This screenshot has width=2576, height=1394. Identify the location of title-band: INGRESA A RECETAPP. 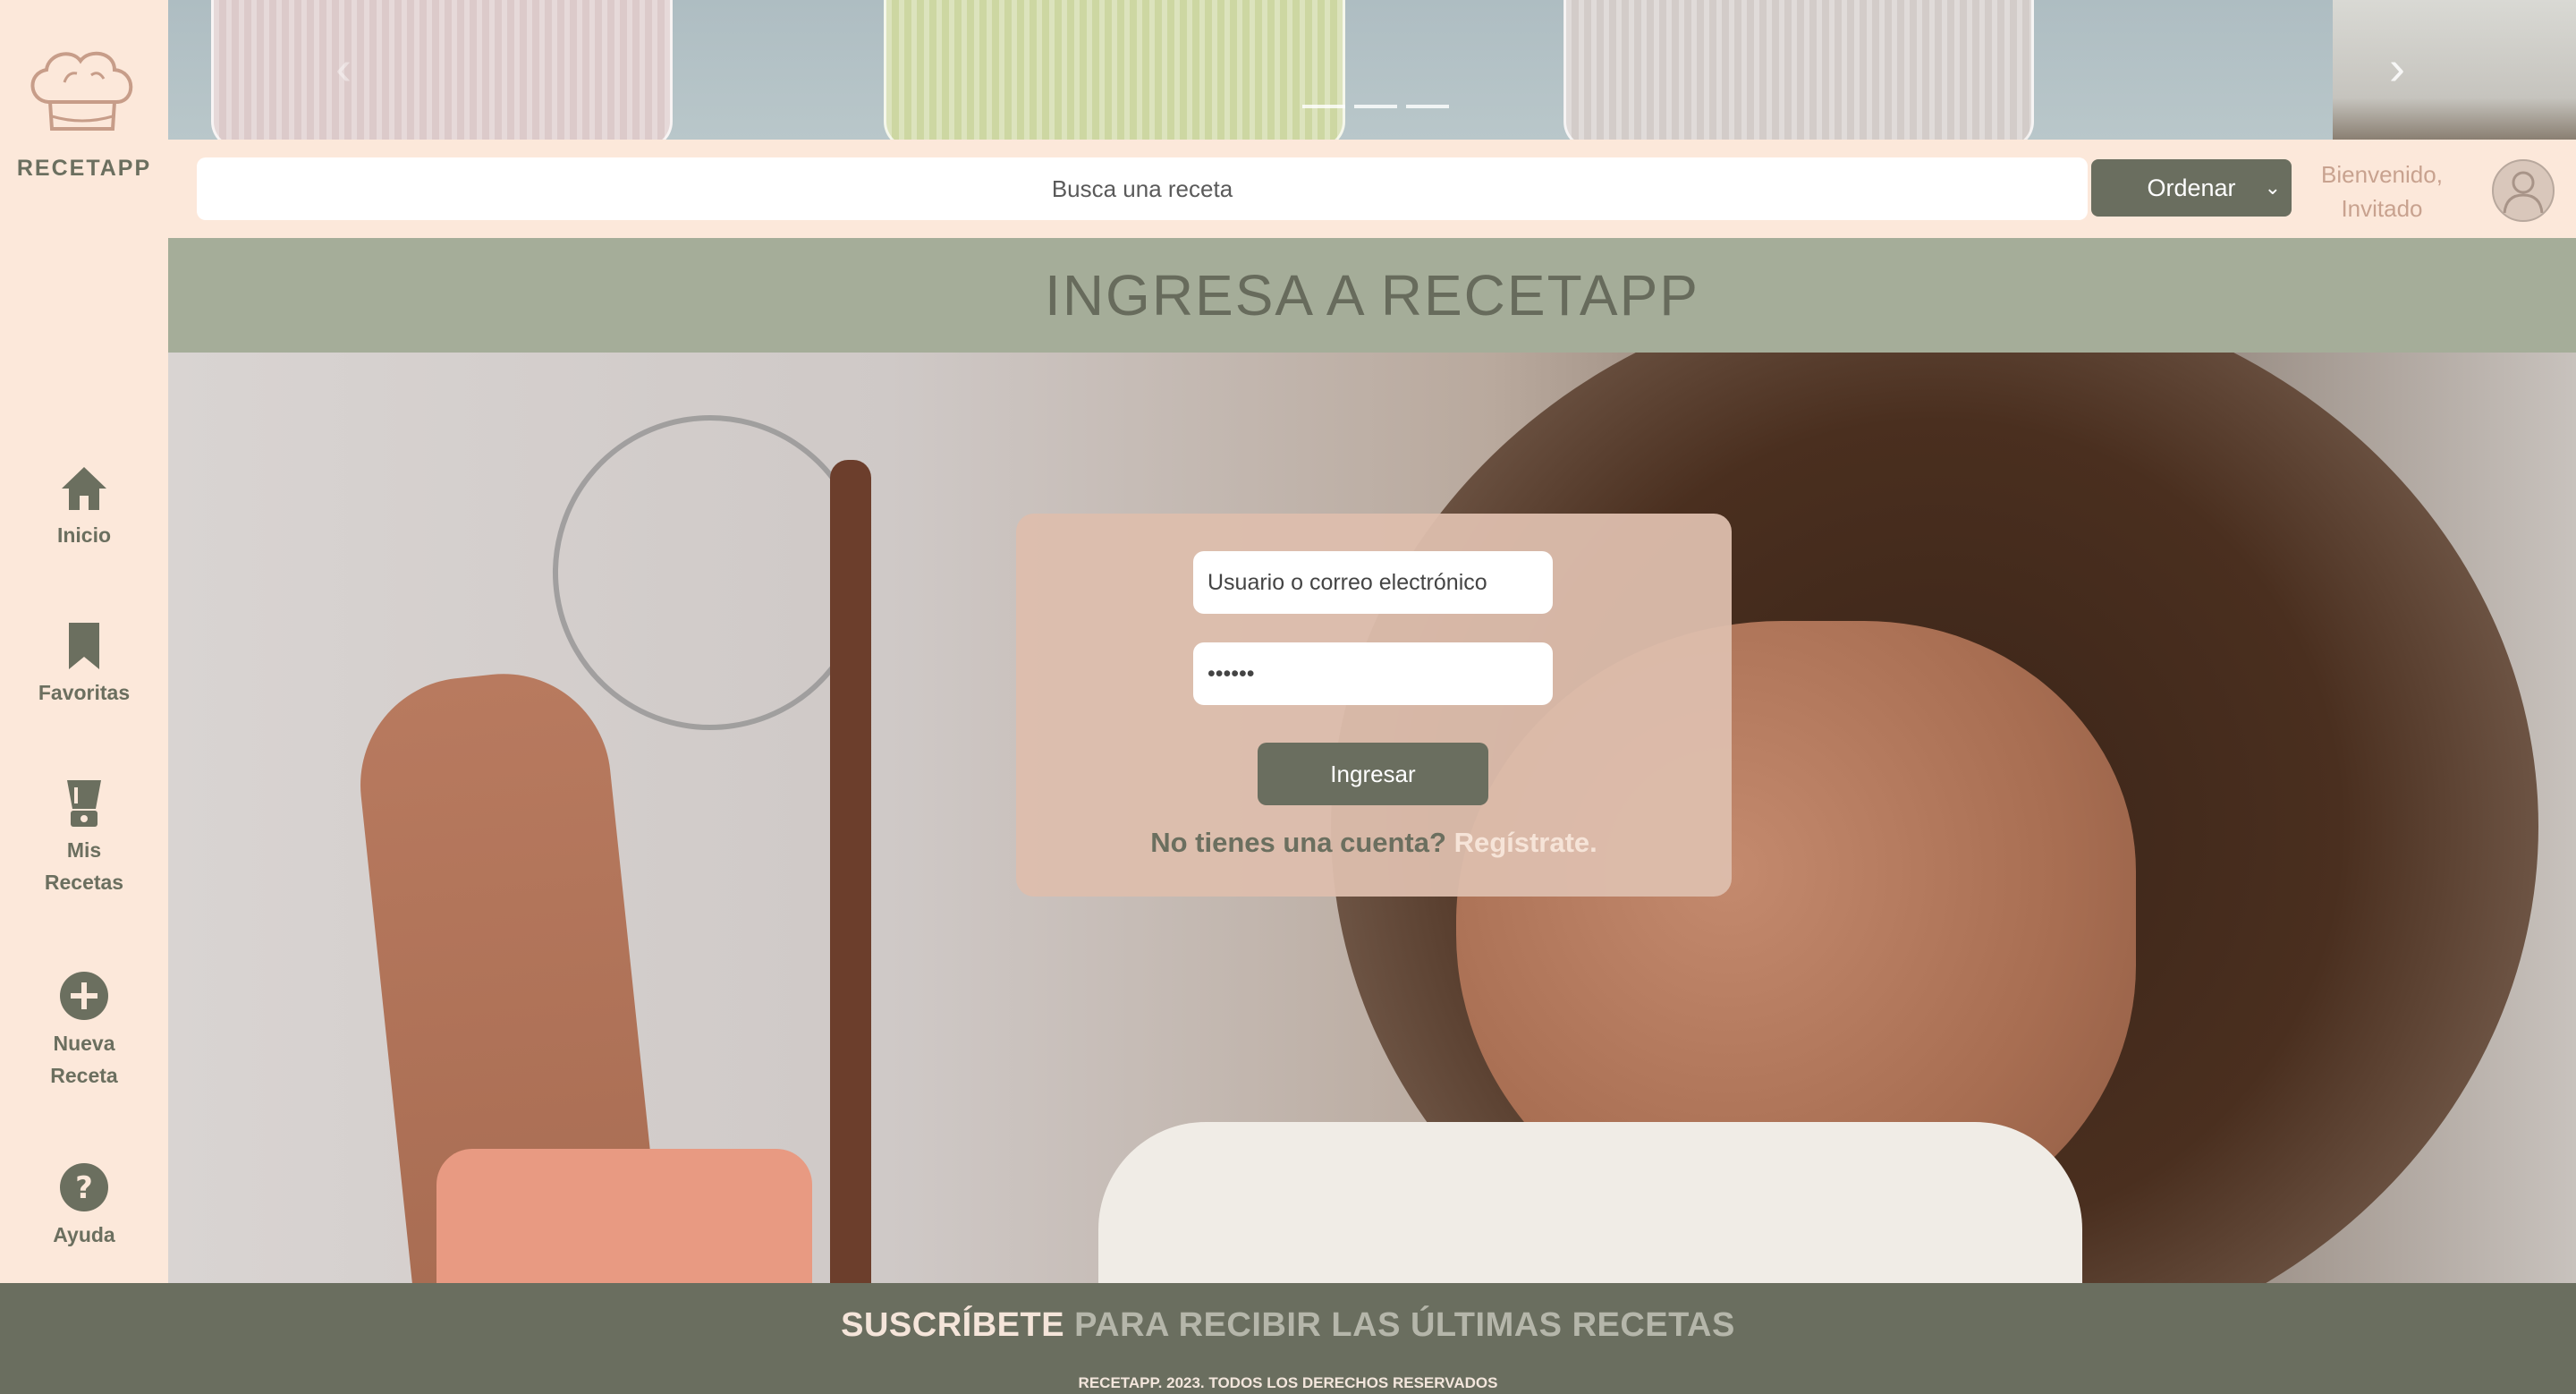
(1372, 295).